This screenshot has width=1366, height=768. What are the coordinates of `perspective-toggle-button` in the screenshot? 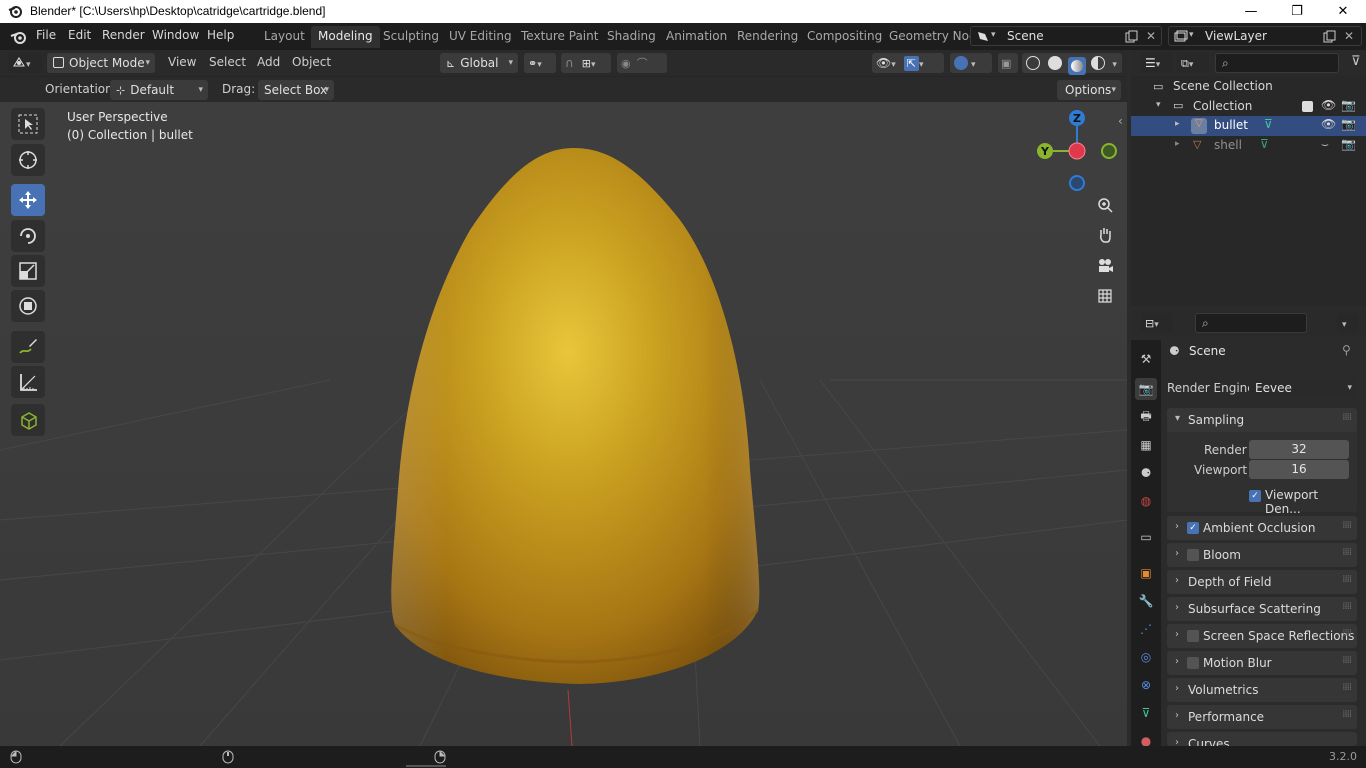 It's located at (1105, 296).